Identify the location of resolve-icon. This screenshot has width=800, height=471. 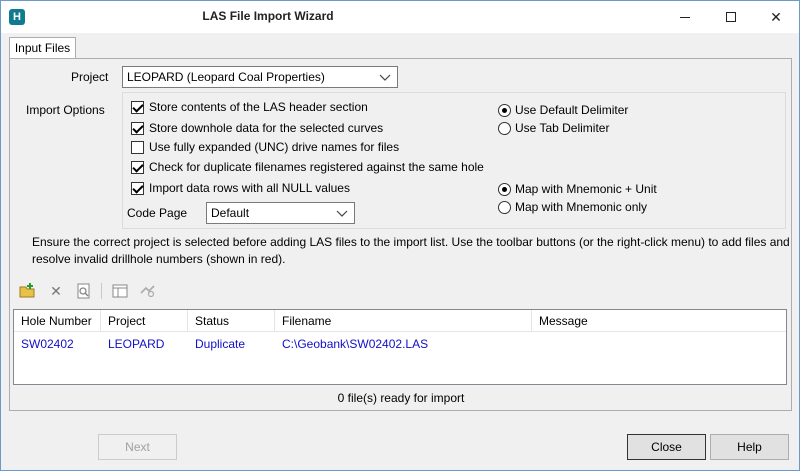
(148, 291).